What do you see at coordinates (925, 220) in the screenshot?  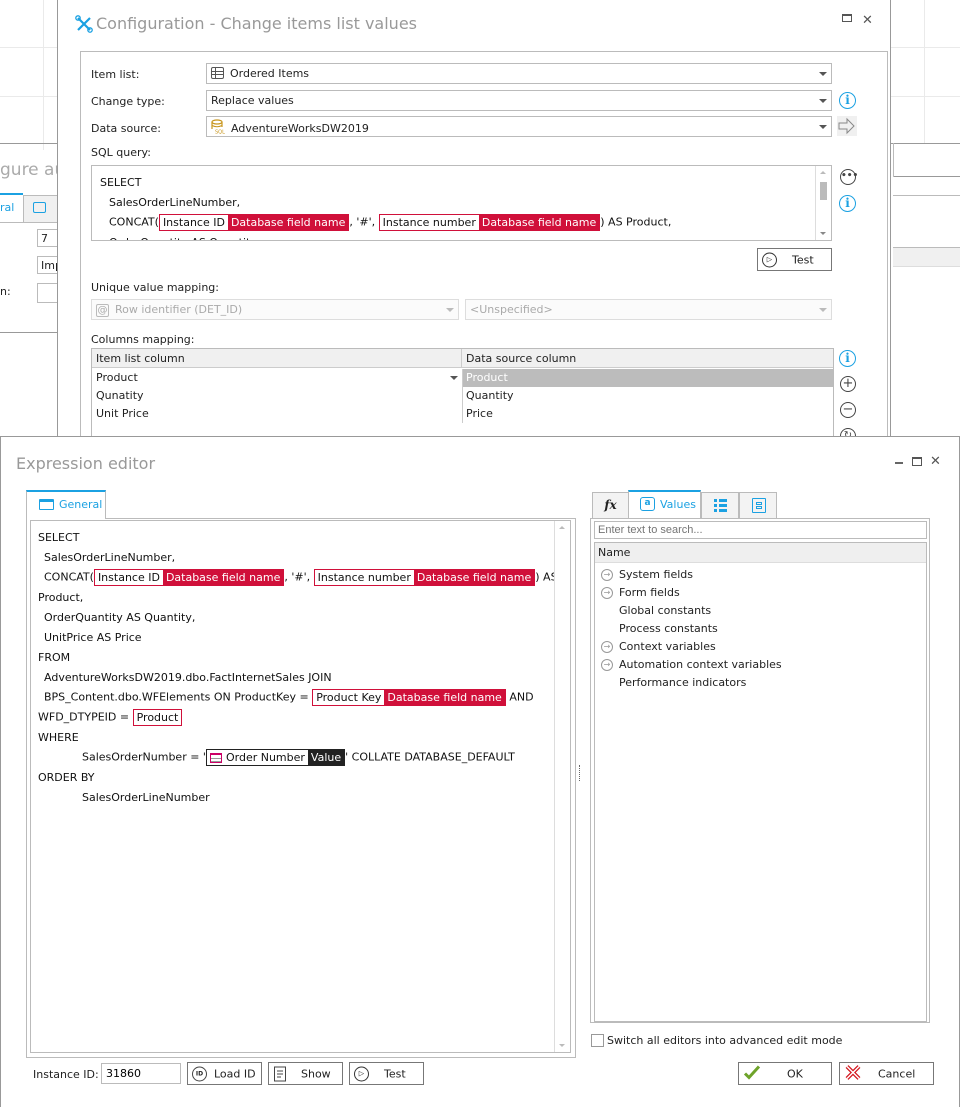 I see `background-right-panel` at bounding box center [925, 220].